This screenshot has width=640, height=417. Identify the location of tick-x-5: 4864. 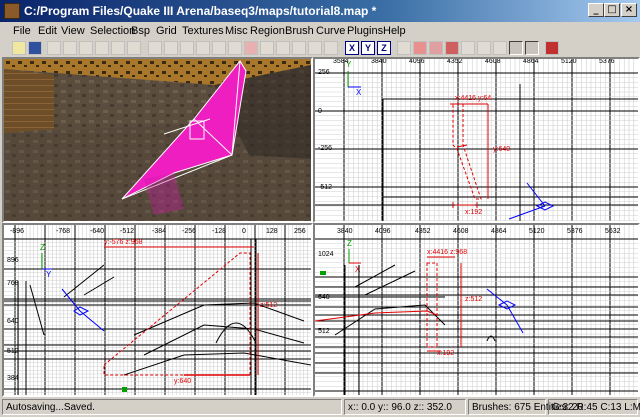
(531, 62).